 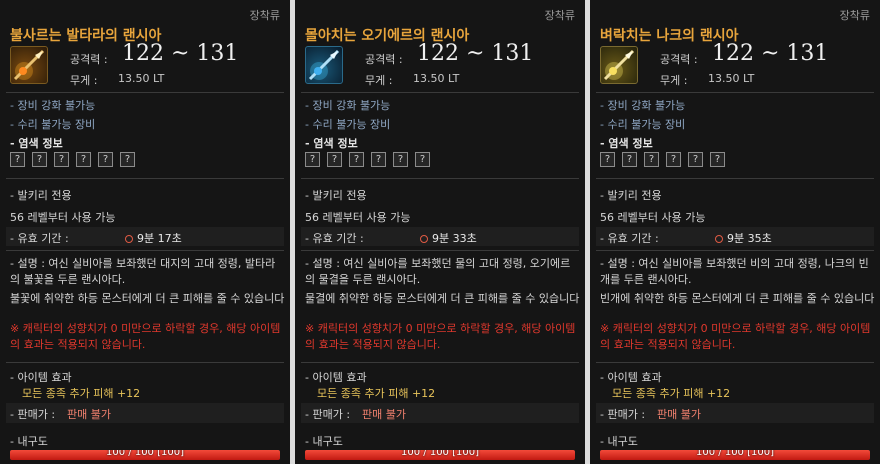 What do you see at coordinates (442, 298) in the screenshot?
I see `description-effect: 물결에 취약한 하등 몬스터에게 더 큰 피해를 줄 수 있습니다` at bounding box center [442, 298].